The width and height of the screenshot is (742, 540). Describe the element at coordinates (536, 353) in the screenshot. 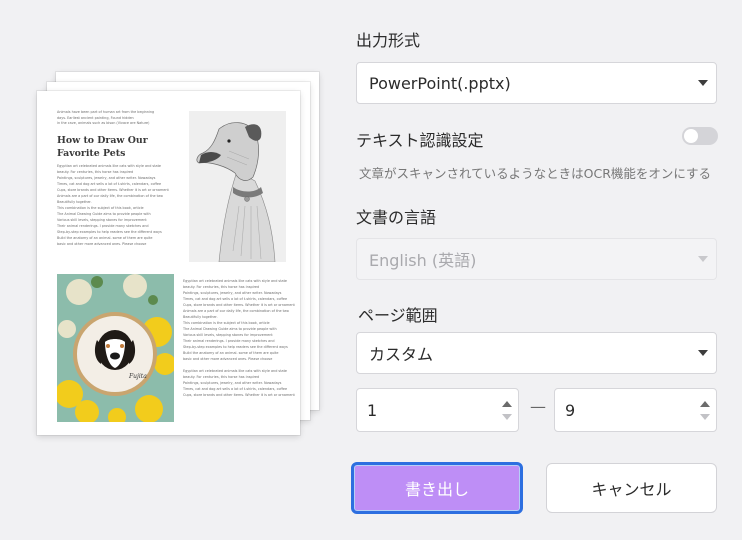

I see `page-range-mode-select: カスタム` at that location.